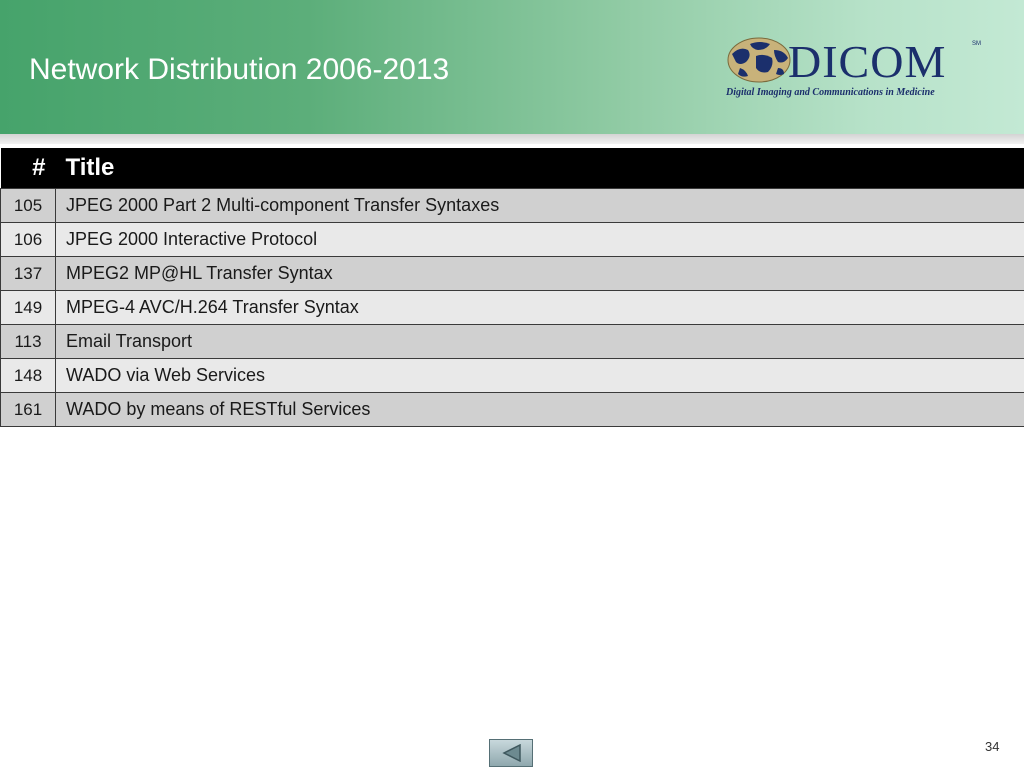 This screenshot has height=768, width=1024. What do you see at coordinates (28, 168) in the screenshot?
I see `column-header-number: #` at bounding box center [28, 168].